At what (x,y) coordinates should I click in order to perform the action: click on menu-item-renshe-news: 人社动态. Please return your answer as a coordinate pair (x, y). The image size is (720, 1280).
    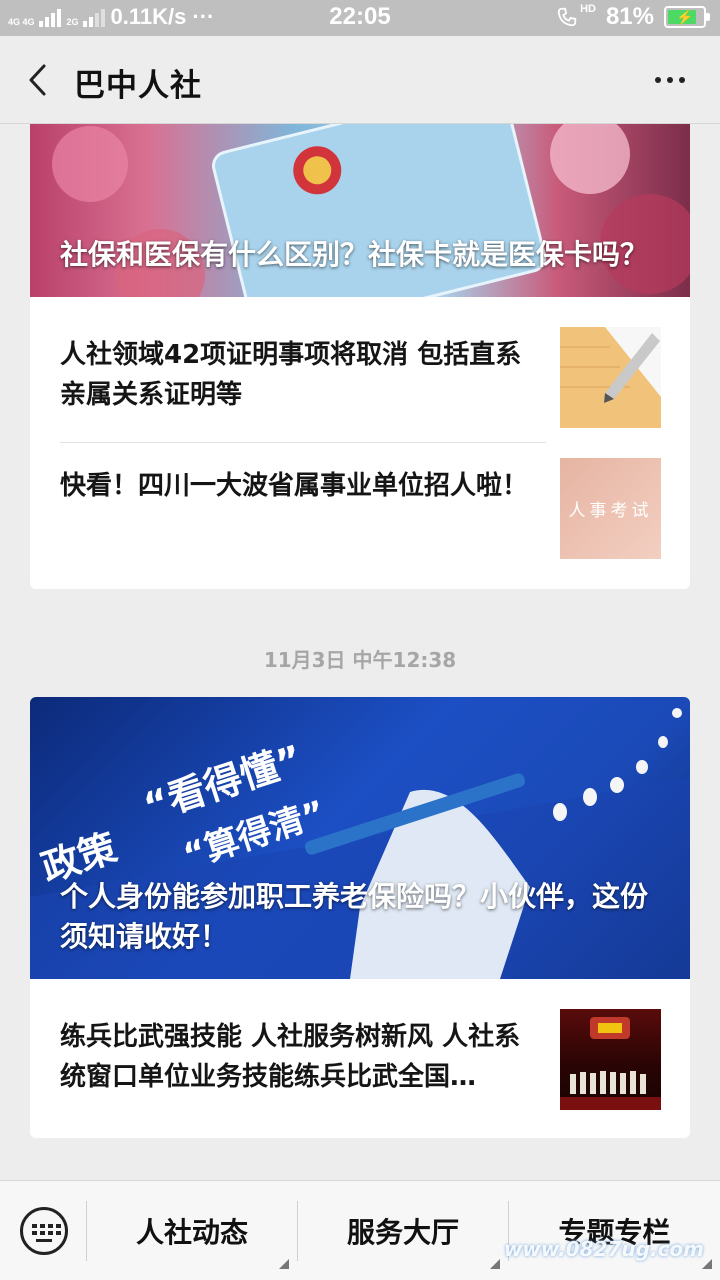
    Looking at the image, I should click on (192, 1230).